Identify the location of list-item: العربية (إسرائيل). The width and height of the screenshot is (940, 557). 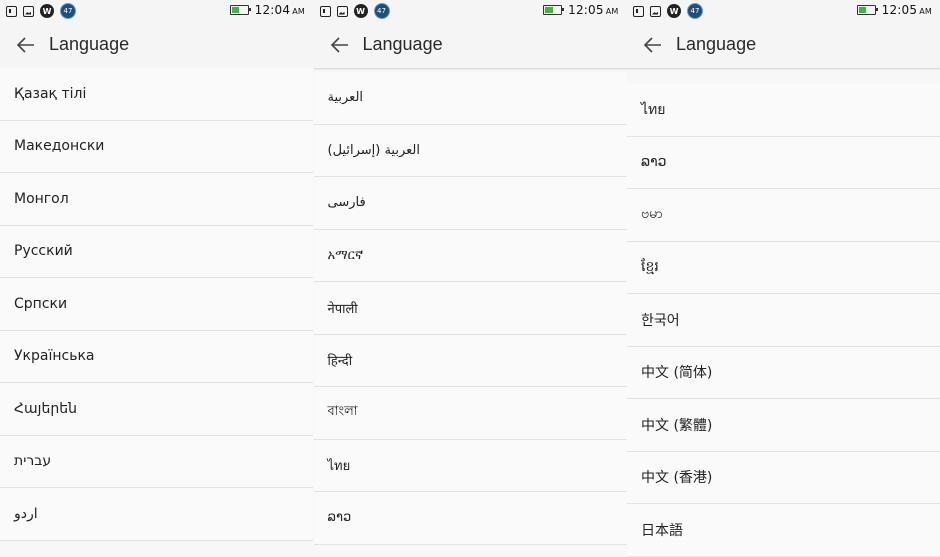
(470, 150).